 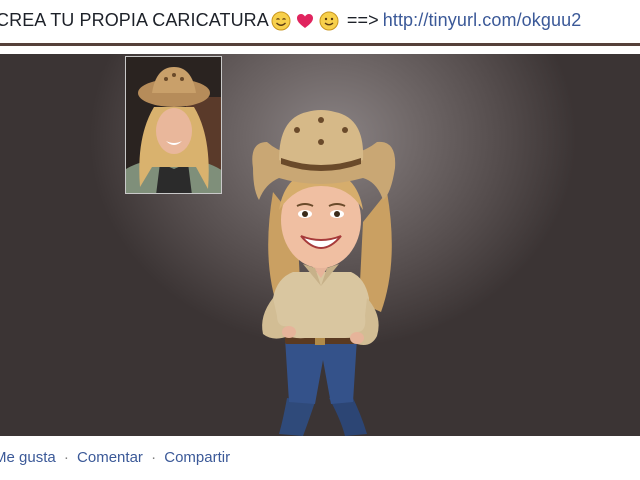 What do you see at coordinates (362, 20) in the screenshot?
I see `arrow-text: ==>` at bounding box center [362, 20].